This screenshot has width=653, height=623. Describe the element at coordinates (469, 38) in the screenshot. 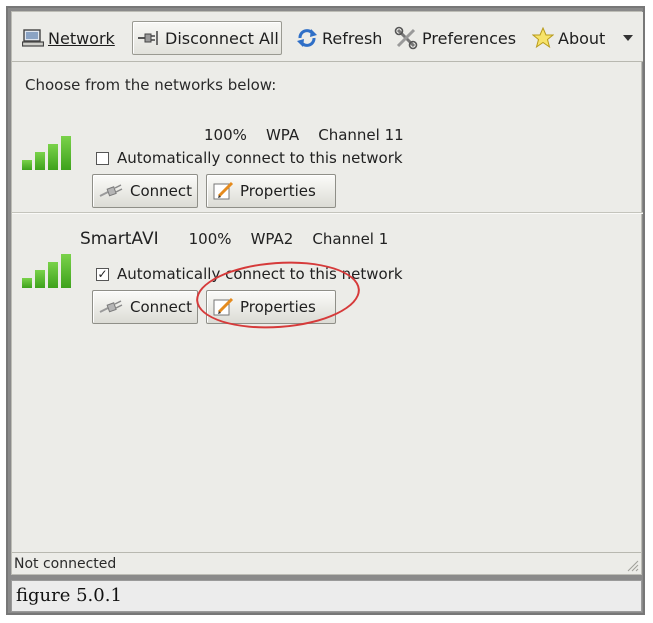

I see `preferences-label: Preferences` at that location.